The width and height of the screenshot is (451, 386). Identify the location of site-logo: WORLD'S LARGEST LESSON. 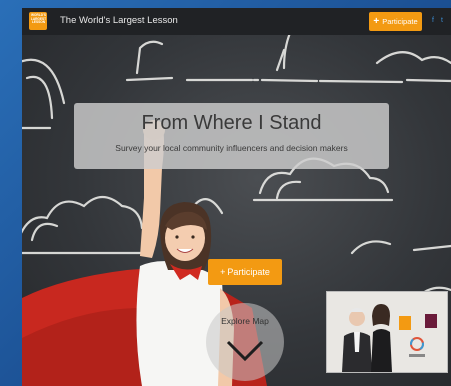
(38, 21).